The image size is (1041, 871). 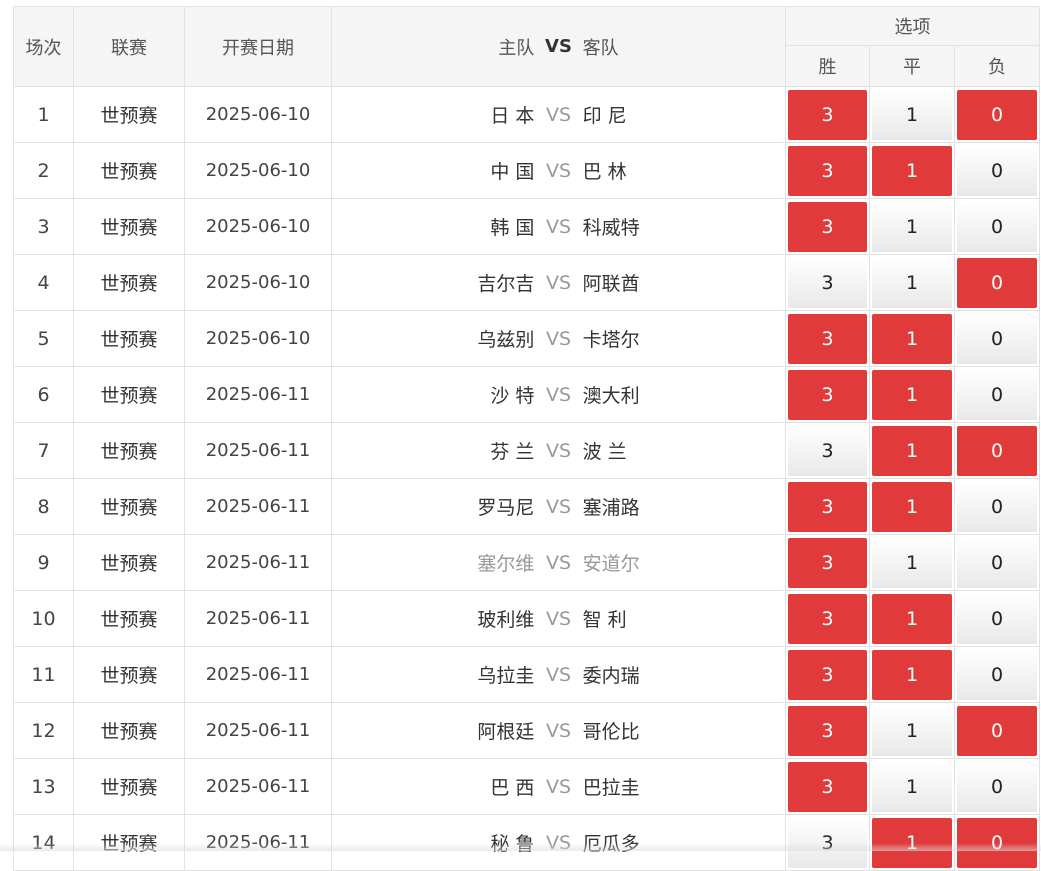 What do you see at coordinates (559, 115) in the screenshot?
I see `match-teams: 日 本VS印 尼` at bounding box center [559, 115].